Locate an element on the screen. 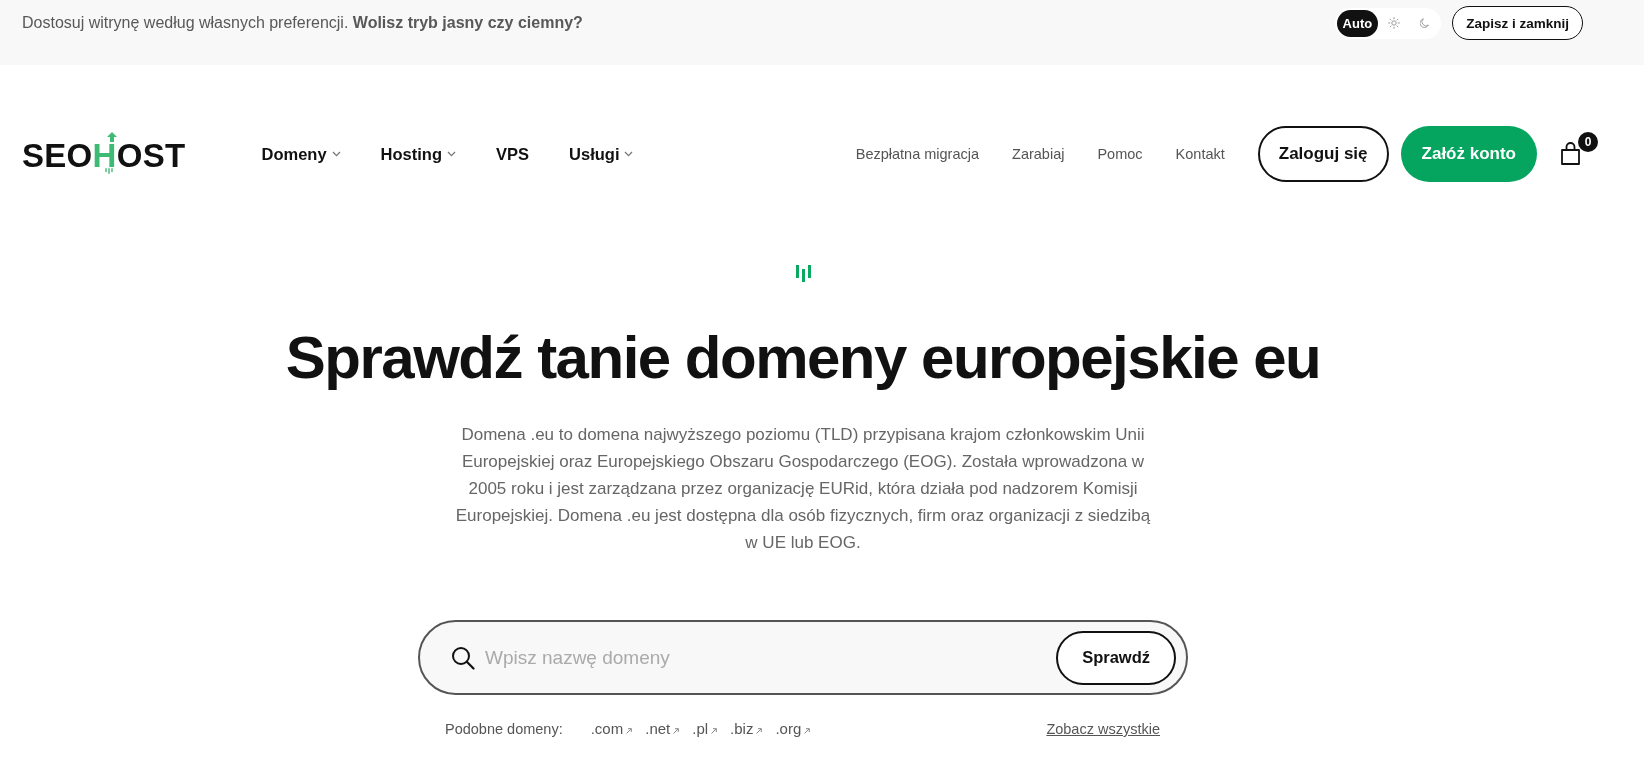  page-heading: Sprawdź tanie domeny europejskie eu is located at coordinates (803, 358).